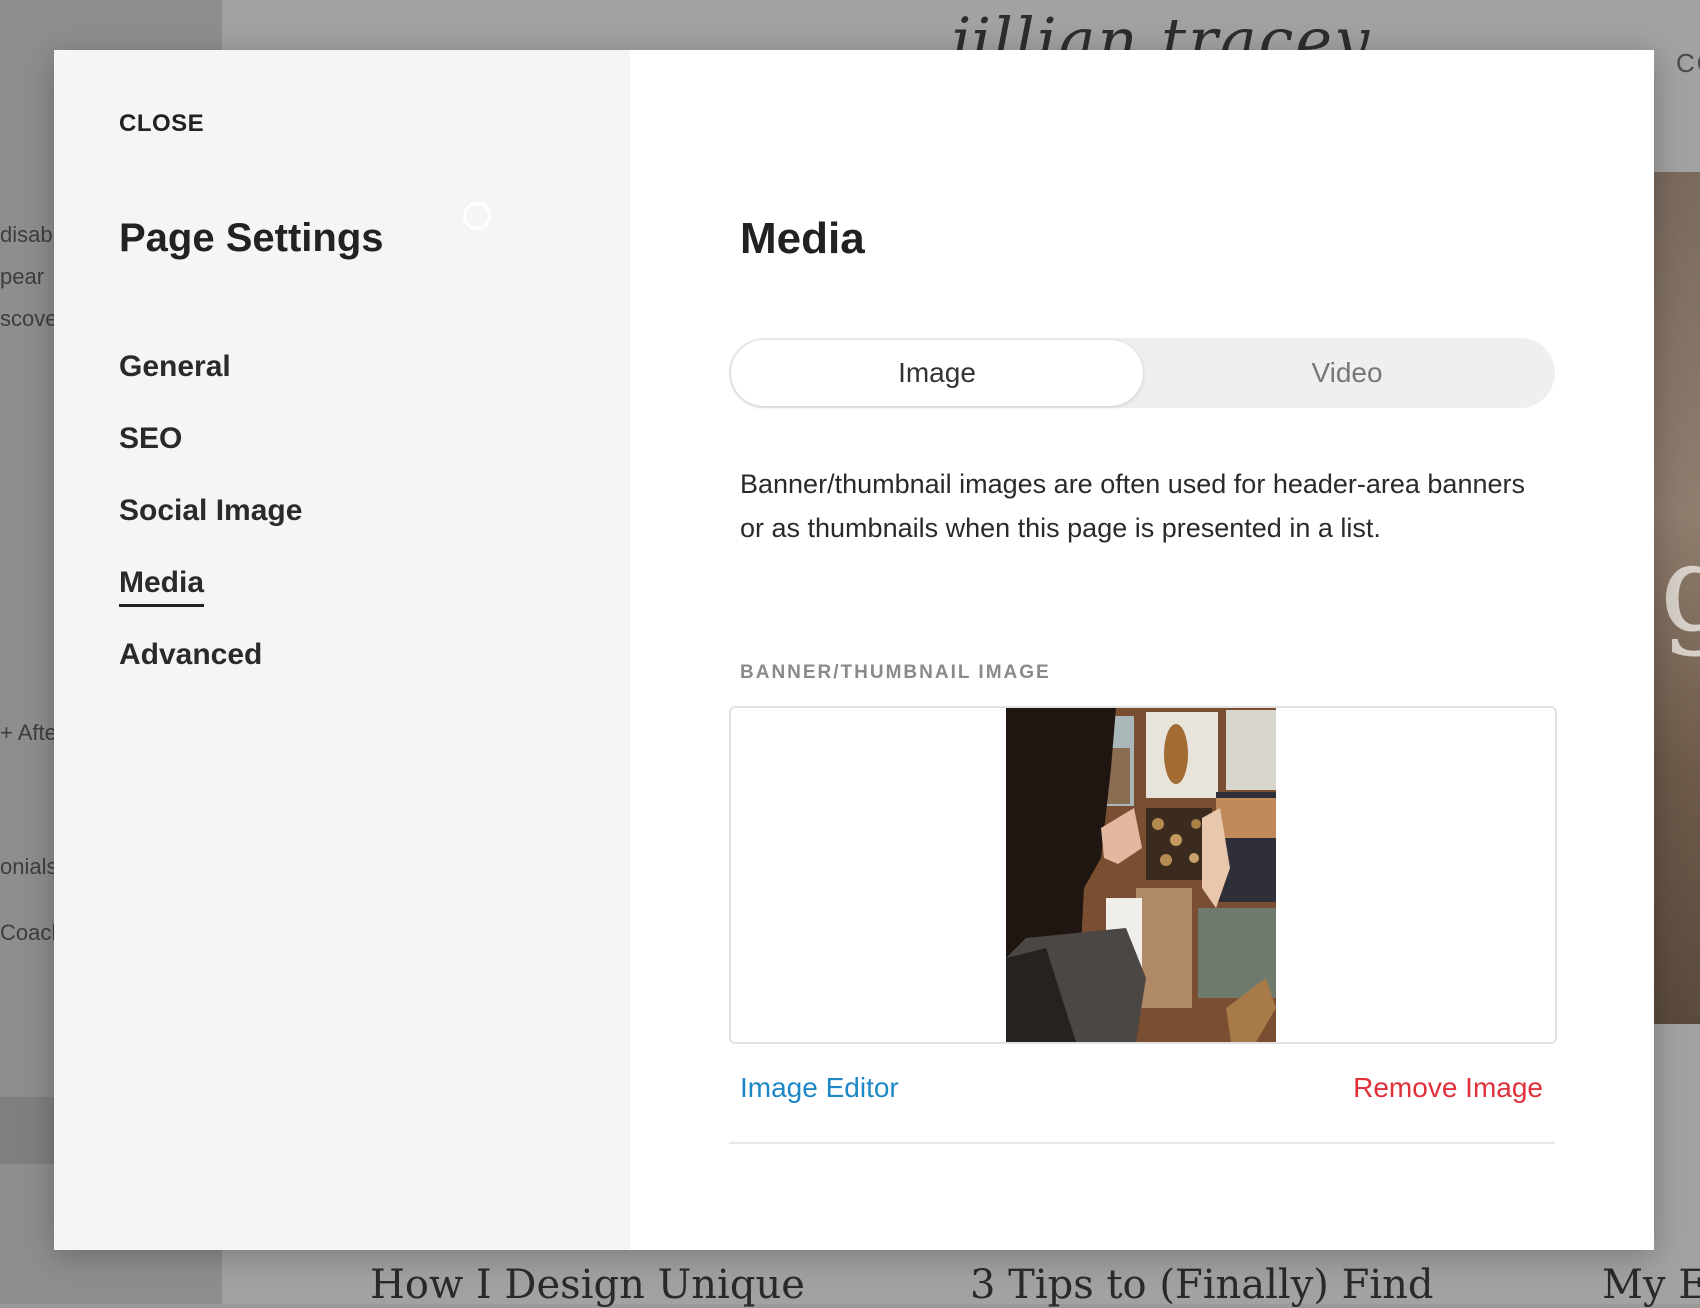  What do you see at coordinates (1651, 1285) in the screenshot?
I see `background-card-title: My E` at bounding box center [1651, 1285].